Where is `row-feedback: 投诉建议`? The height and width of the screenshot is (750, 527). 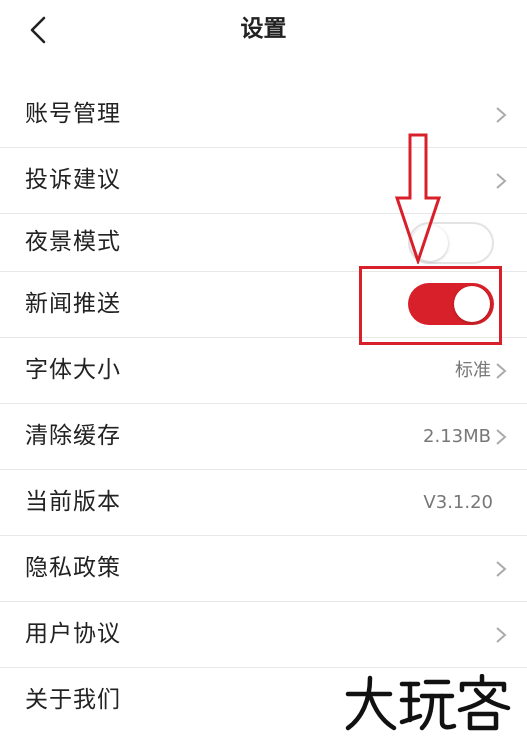 row-feedback: 投诉建议 is located at coordinates (263, 181).